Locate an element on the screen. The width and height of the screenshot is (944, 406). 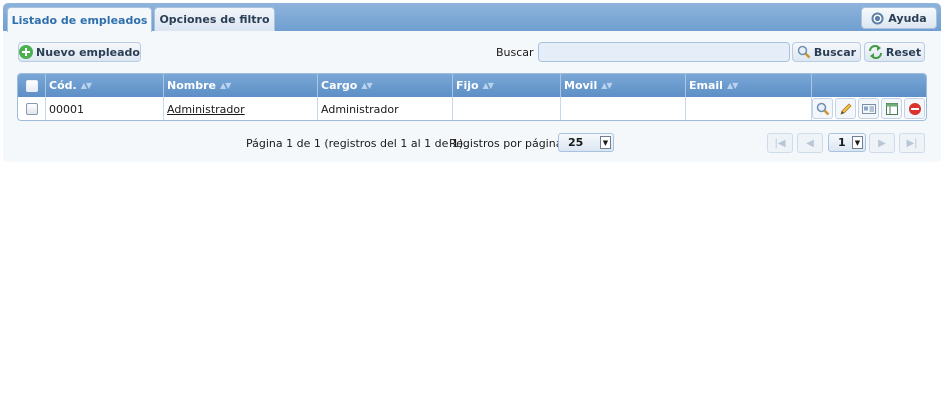
view-icon is located at coordinates (822, 108).